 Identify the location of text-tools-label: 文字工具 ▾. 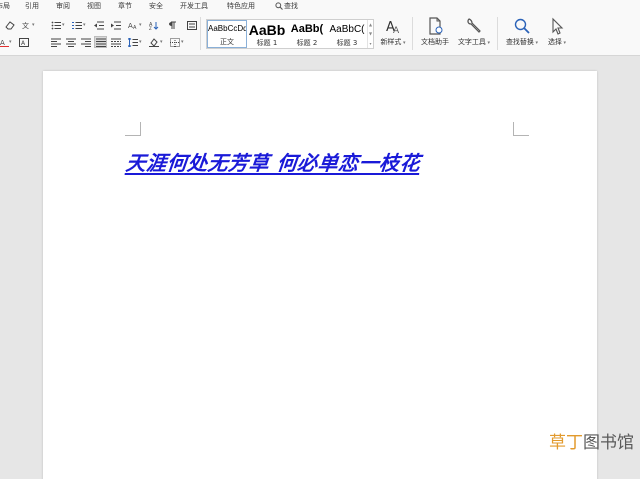
(474, 42).